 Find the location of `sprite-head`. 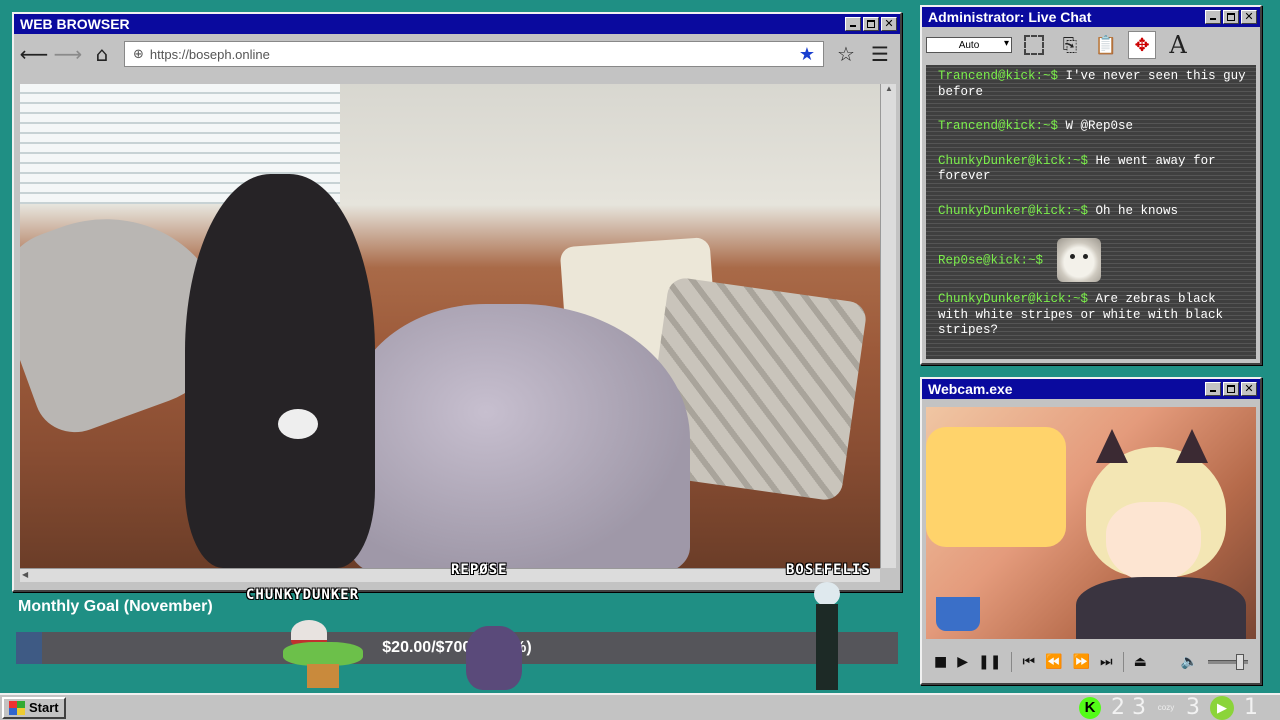

sprite-head is located at coordinates (827, 594).